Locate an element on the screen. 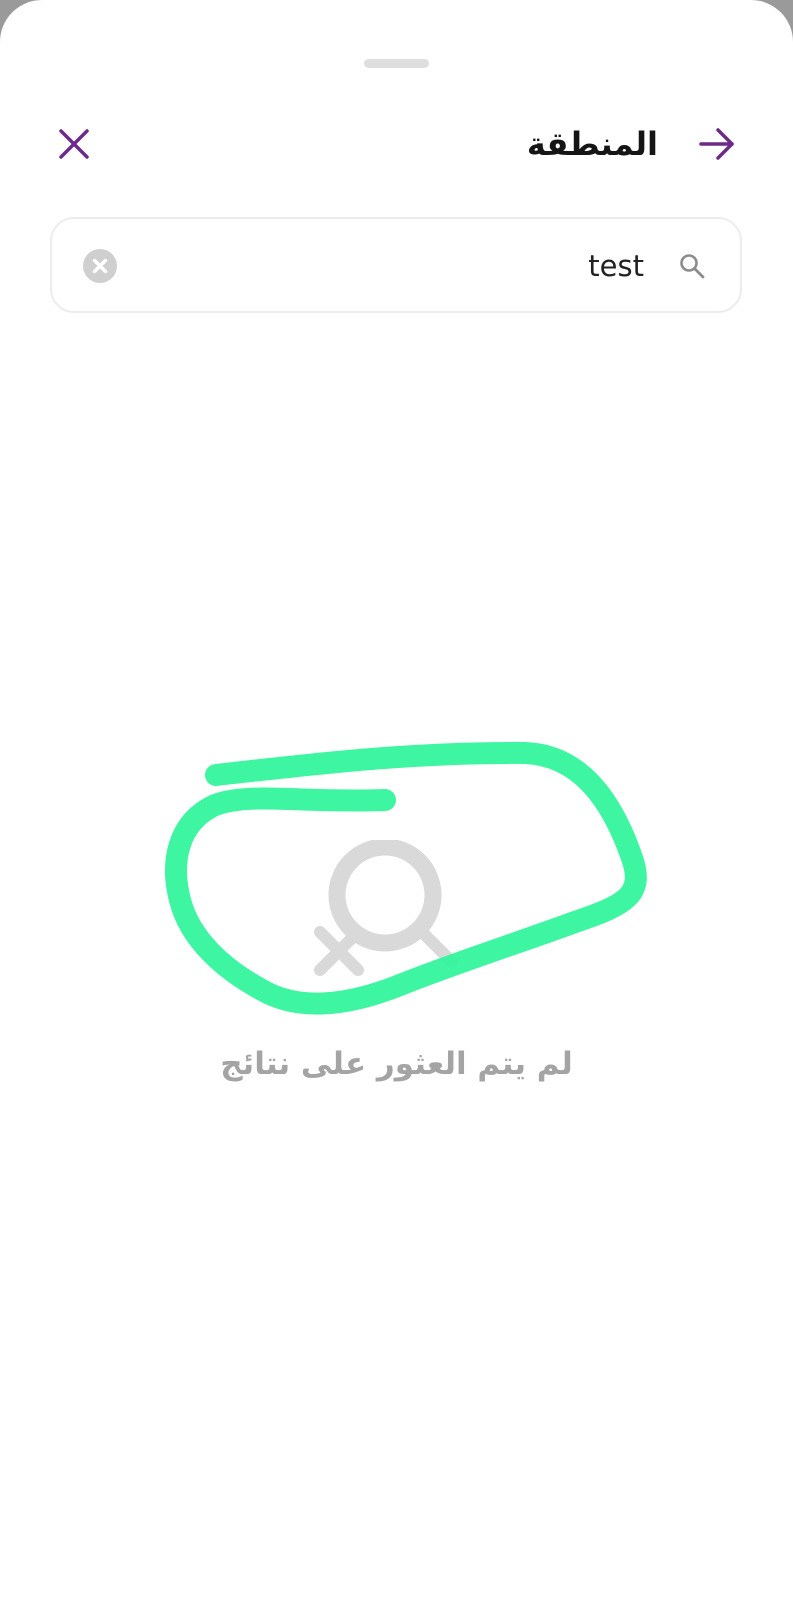 Image resolution: width=793 pixels, height=1600 pixels. no-results-search-icon is located at coordinates (386, 908).